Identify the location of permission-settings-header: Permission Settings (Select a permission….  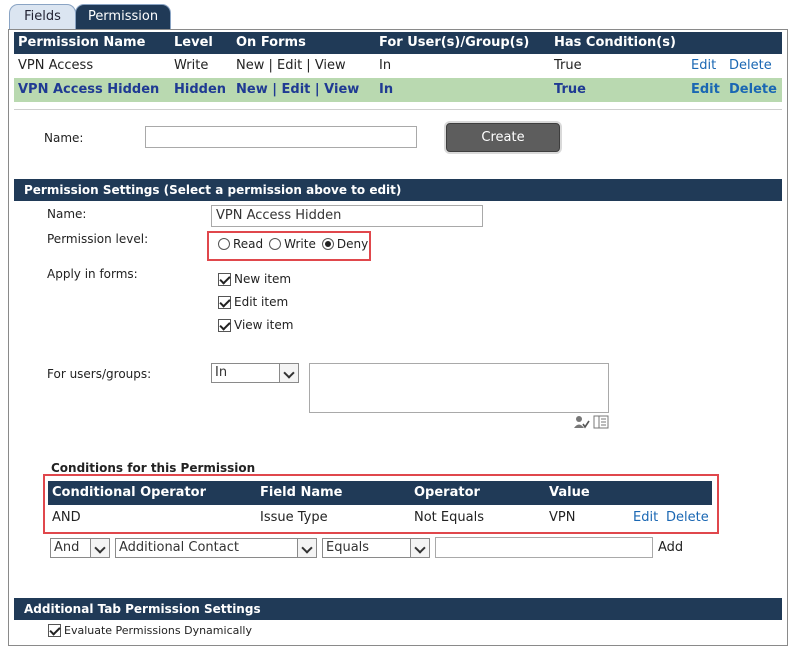
(398, 190).